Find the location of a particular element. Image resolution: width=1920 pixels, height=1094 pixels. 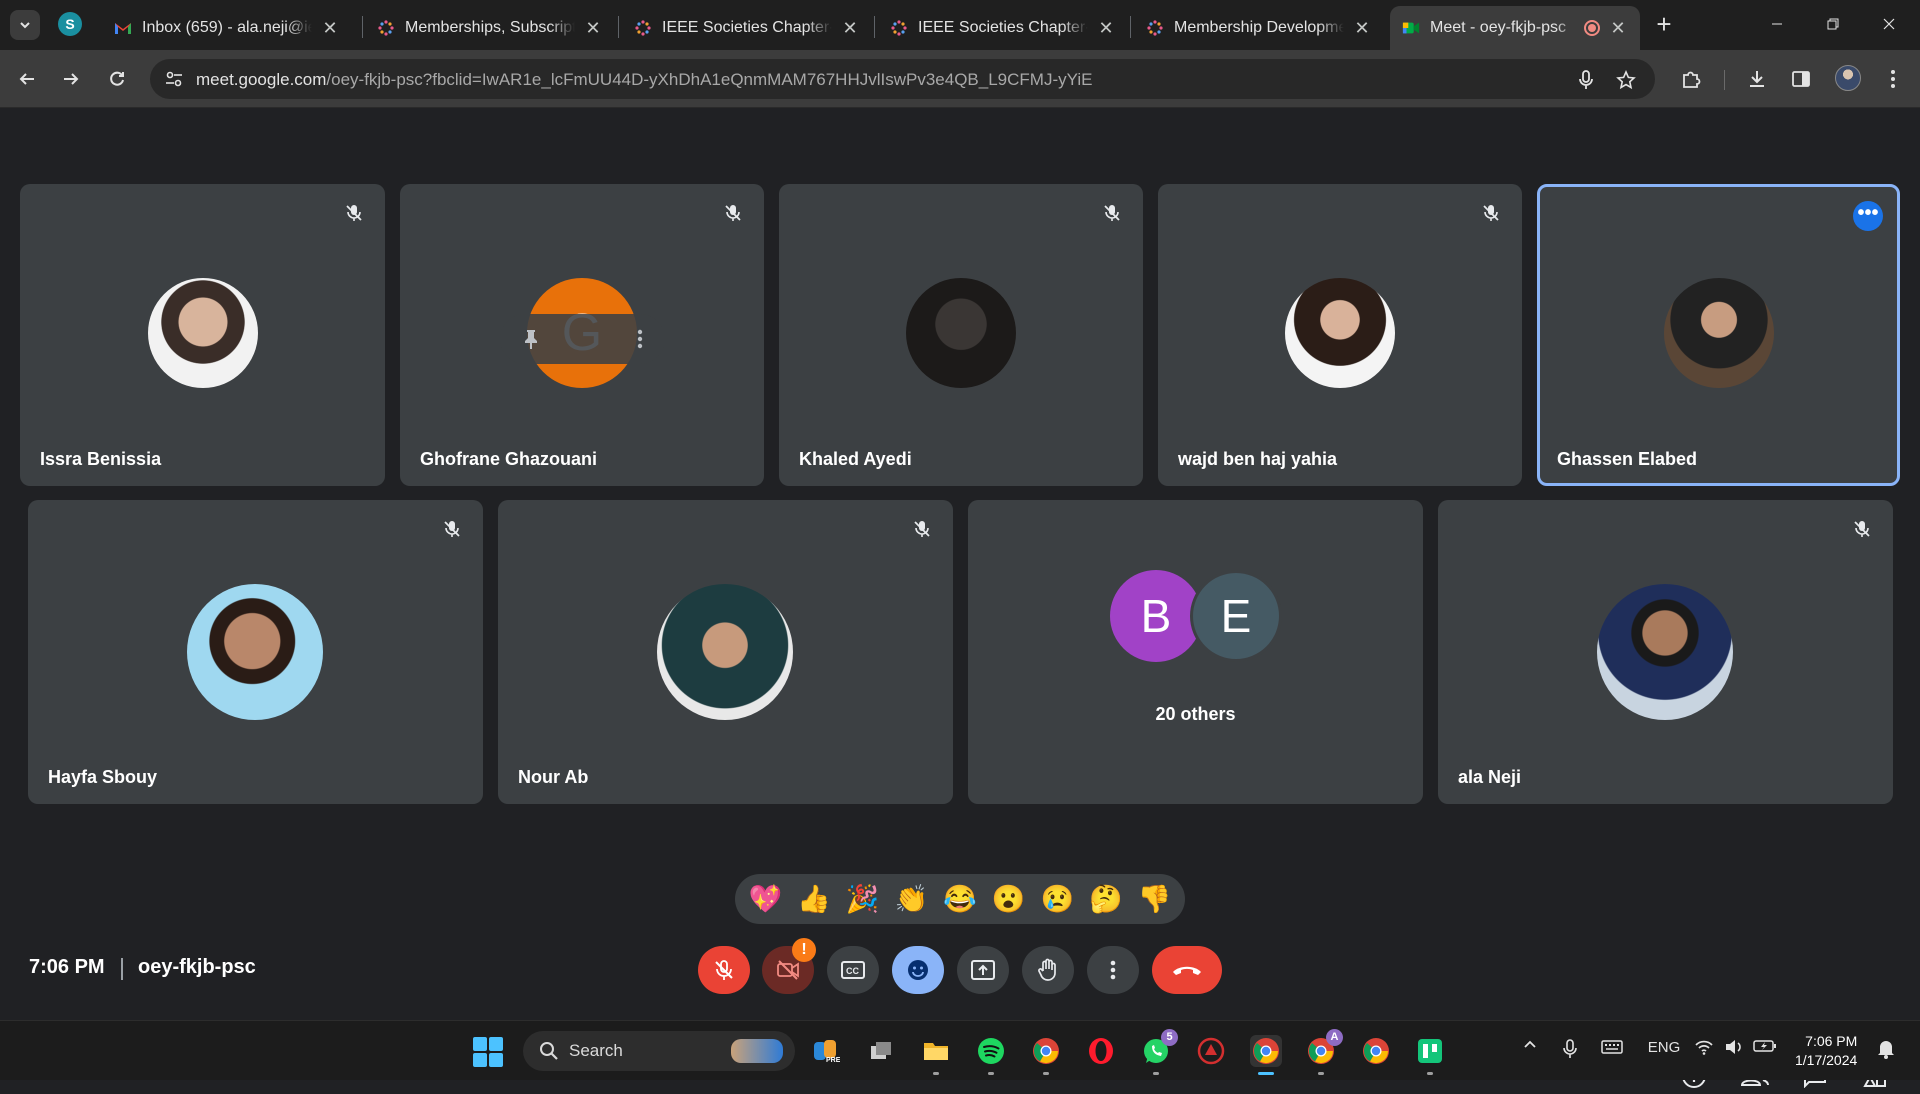

chrome-active-icon is located at coordinates (1266, 1055).